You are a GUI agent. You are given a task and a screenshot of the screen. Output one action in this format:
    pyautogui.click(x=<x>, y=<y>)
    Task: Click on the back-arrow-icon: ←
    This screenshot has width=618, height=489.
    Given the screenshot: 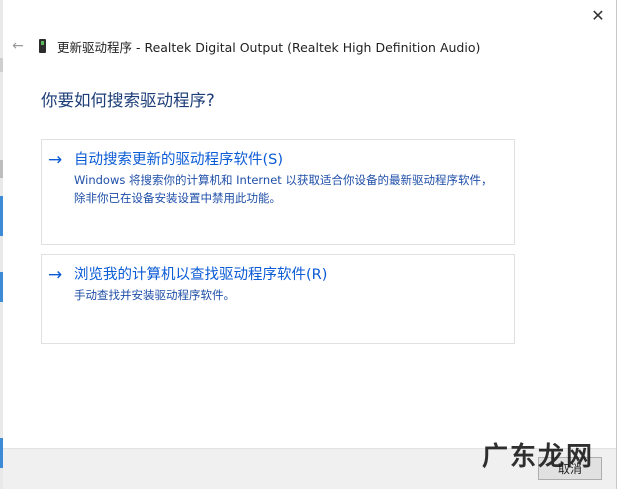 What is the action you would take?
    pyautogui.click(x=18, y=46)
    